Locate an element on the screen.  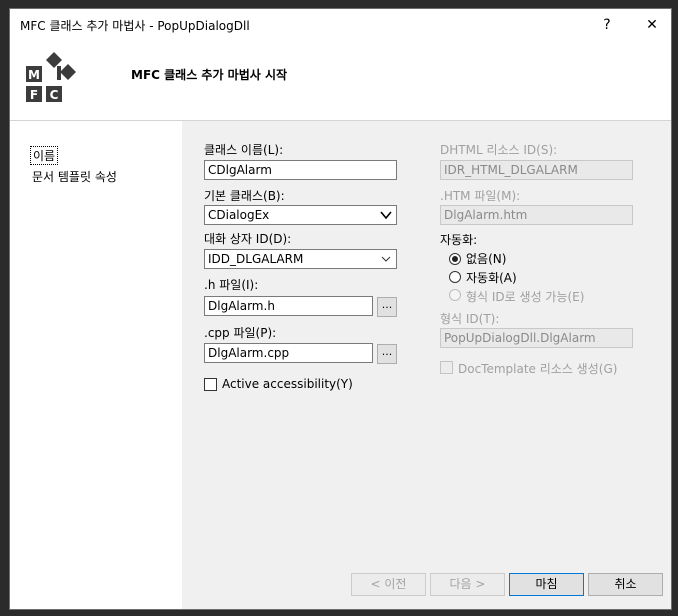
doctemplate-checkbox is located at coordinates (446, 367).